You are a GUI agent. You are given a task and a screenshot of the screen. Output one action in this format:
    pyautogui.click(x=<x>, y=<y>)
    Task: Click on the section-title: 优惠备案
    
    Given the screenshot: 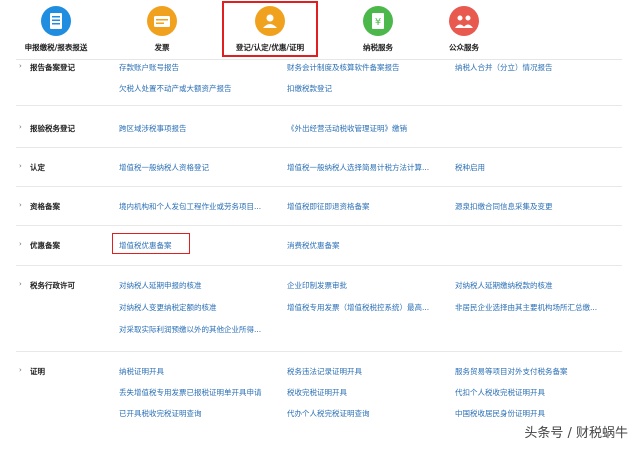 What is the action you would take?
    pyautogui.click(x=45, y=245)
    